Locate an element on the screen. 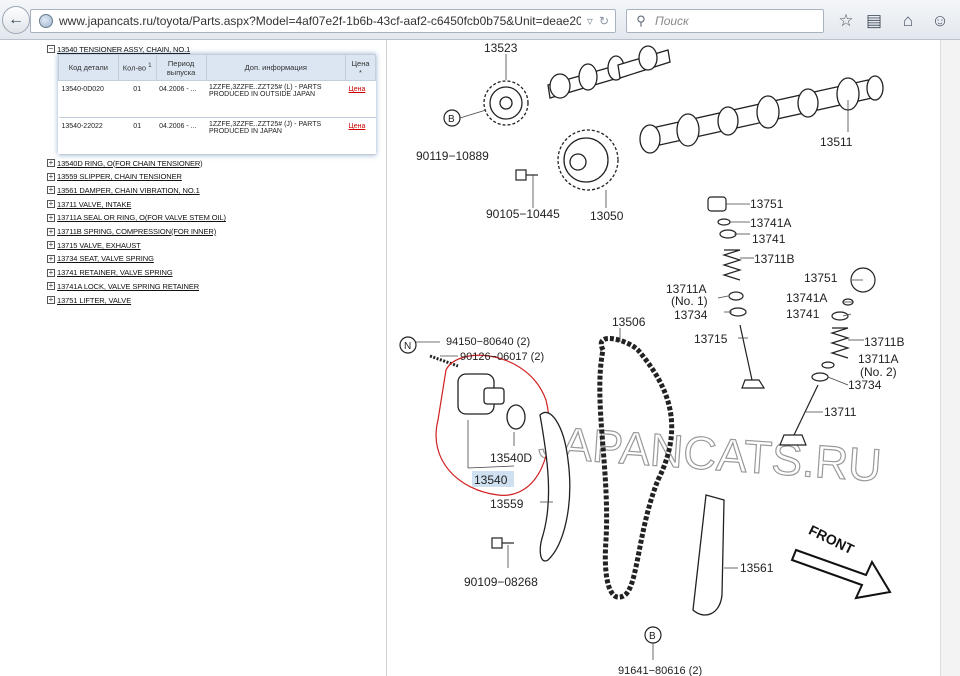 The height and width of the screenshot is (676, 960). tree-item: +13734 SEAT, VALVE SPRING is located at coordinates (100, 259).